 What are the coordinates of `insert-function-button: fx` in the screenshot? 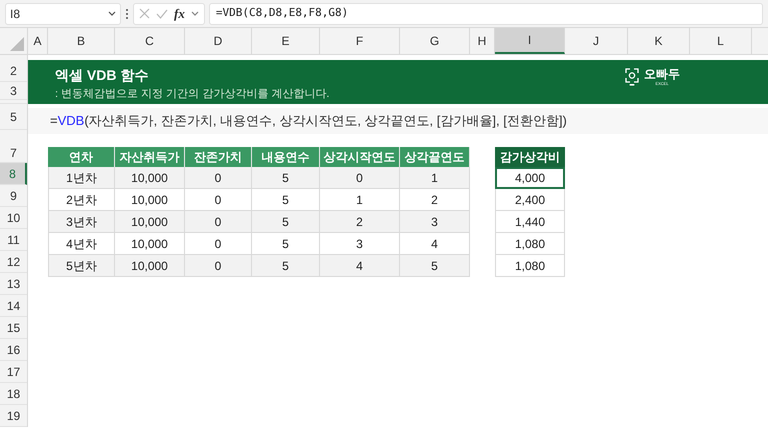 It's located at (179, 14).